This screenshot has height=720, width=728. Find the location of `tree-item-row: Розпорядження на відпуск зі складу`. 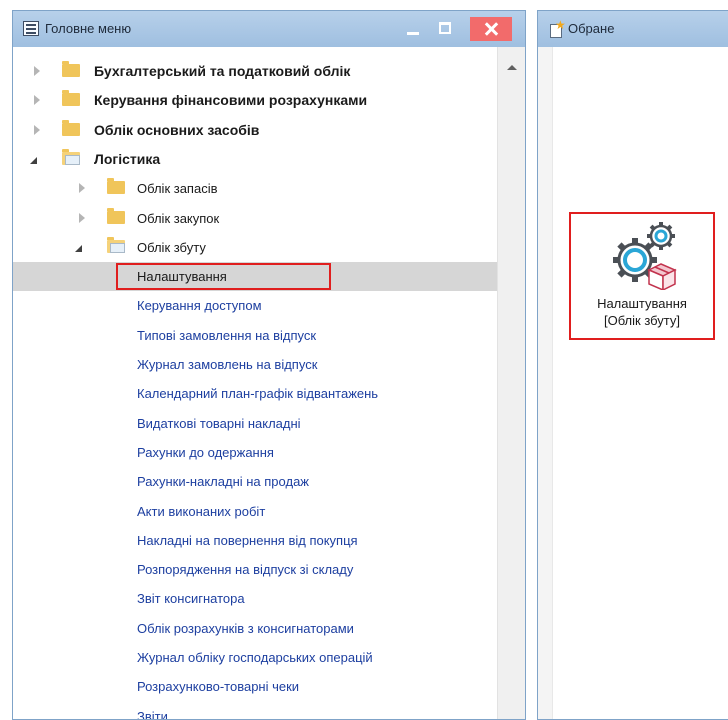

tree-item-row: Розпорядження на відпуск зі складу is located at coordinates (256, 569).